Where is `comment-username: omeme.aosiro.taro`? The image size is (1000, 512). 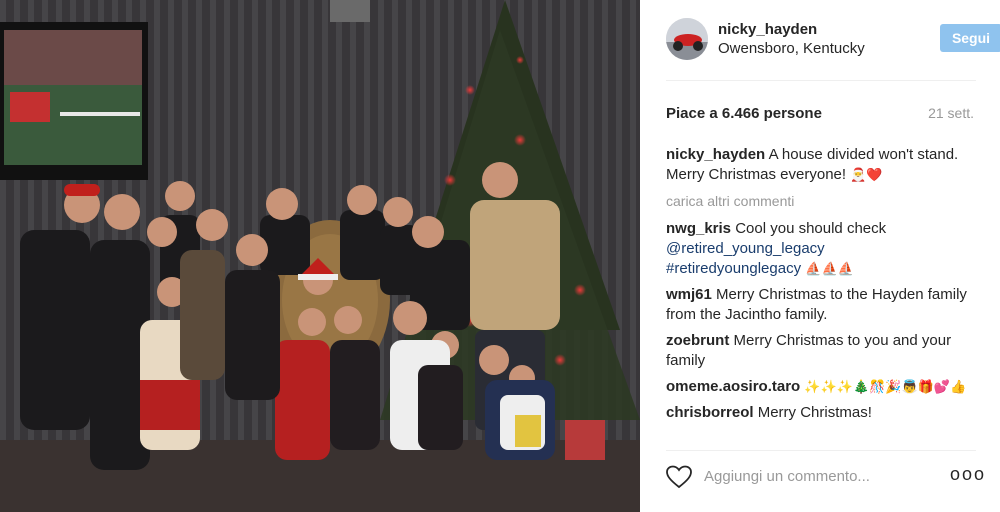
comment-username: omeme.aosiro.taro is located at coordinates (733, 386).